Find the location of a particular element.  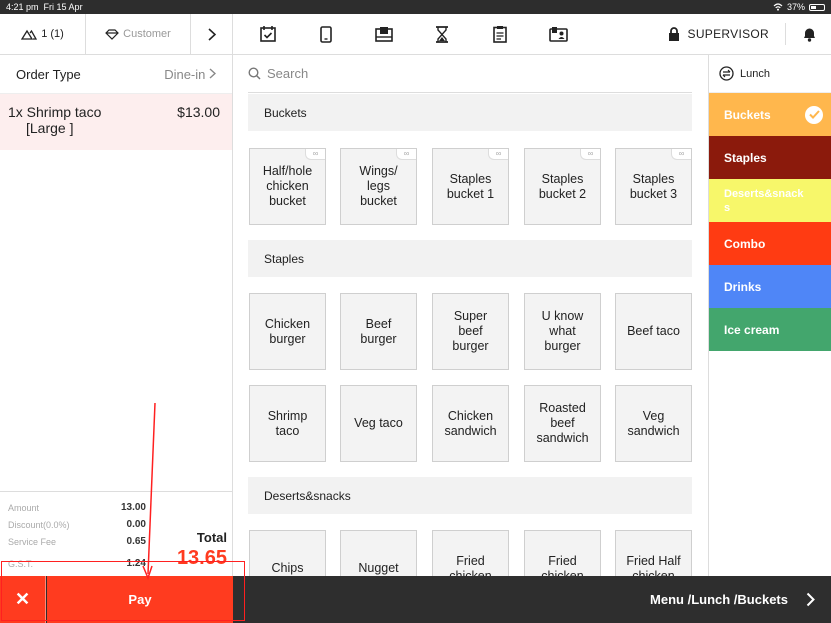

guests-icon is located at coordinates (29, 34).